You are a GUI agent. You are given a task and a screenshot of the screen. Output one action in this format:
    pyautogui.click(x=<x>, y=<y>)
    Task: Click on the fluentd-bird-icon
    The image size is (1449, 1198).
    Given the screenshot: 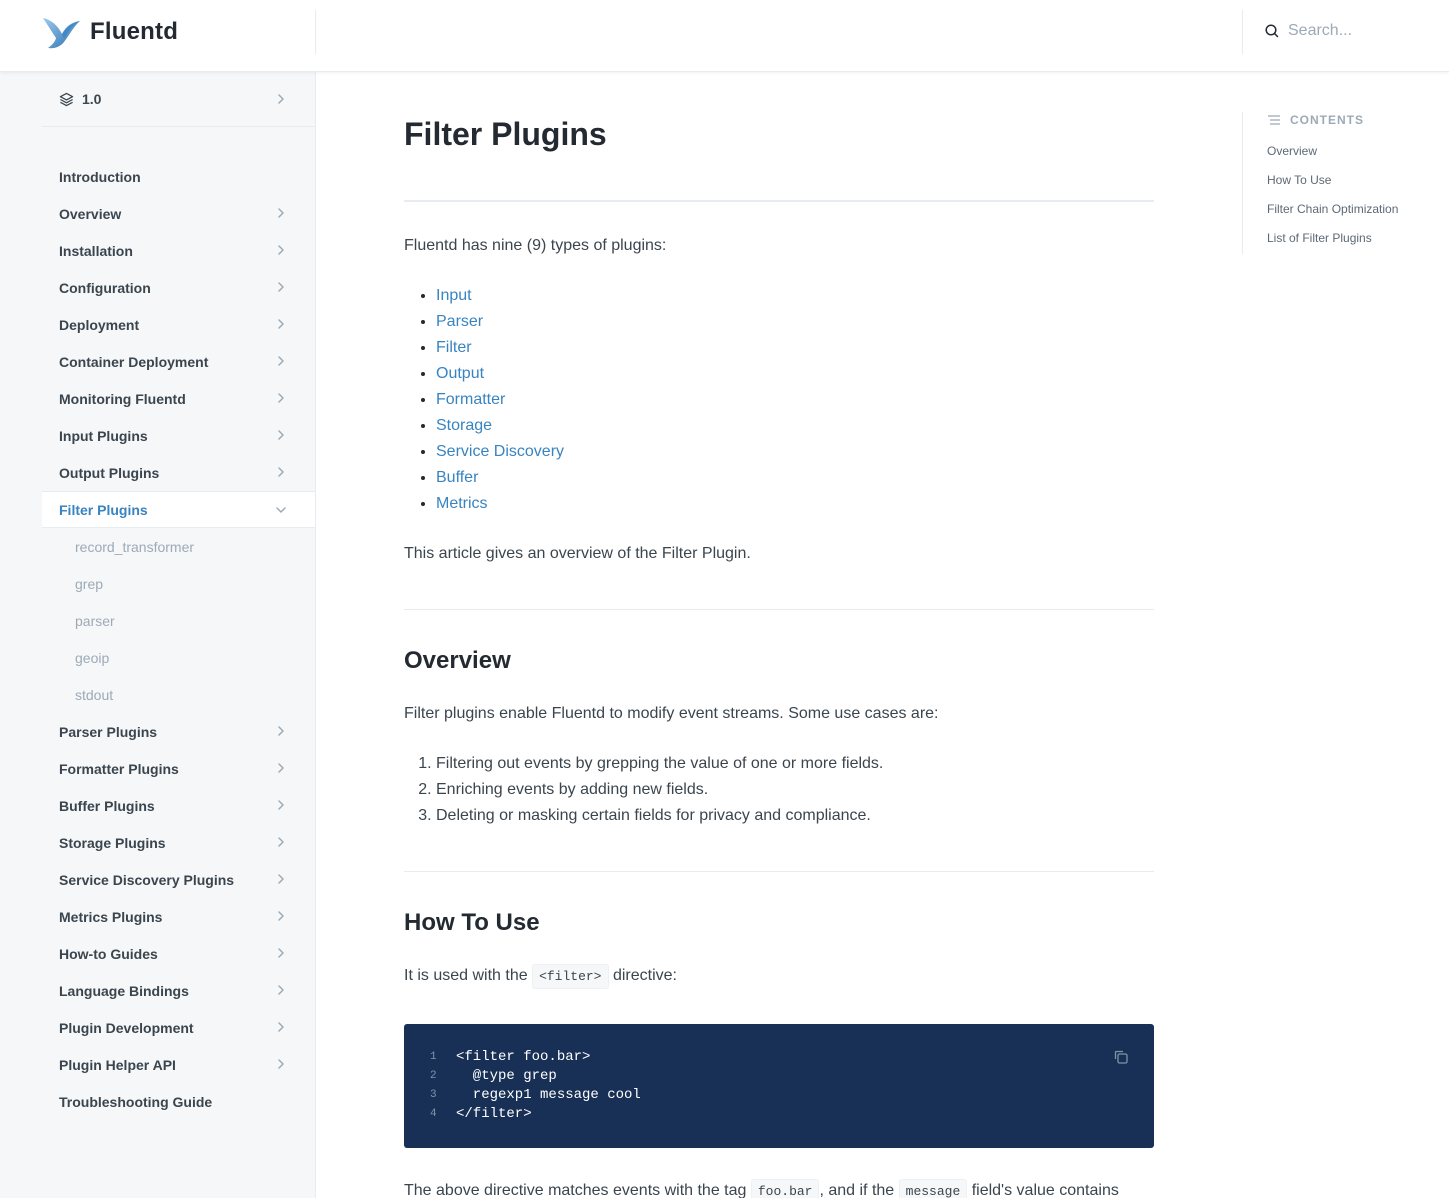 What is the action you would take?
    pyautogui.click(x=61, y=33)
    